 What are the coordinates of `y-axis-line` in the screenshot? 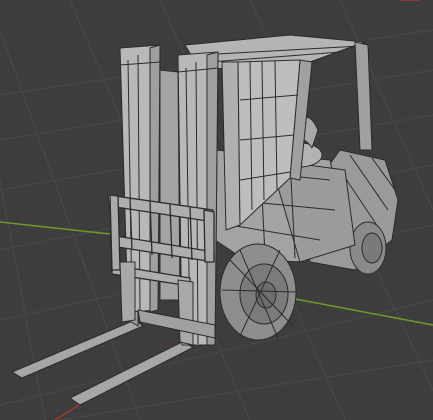 It's located at (55, 228).